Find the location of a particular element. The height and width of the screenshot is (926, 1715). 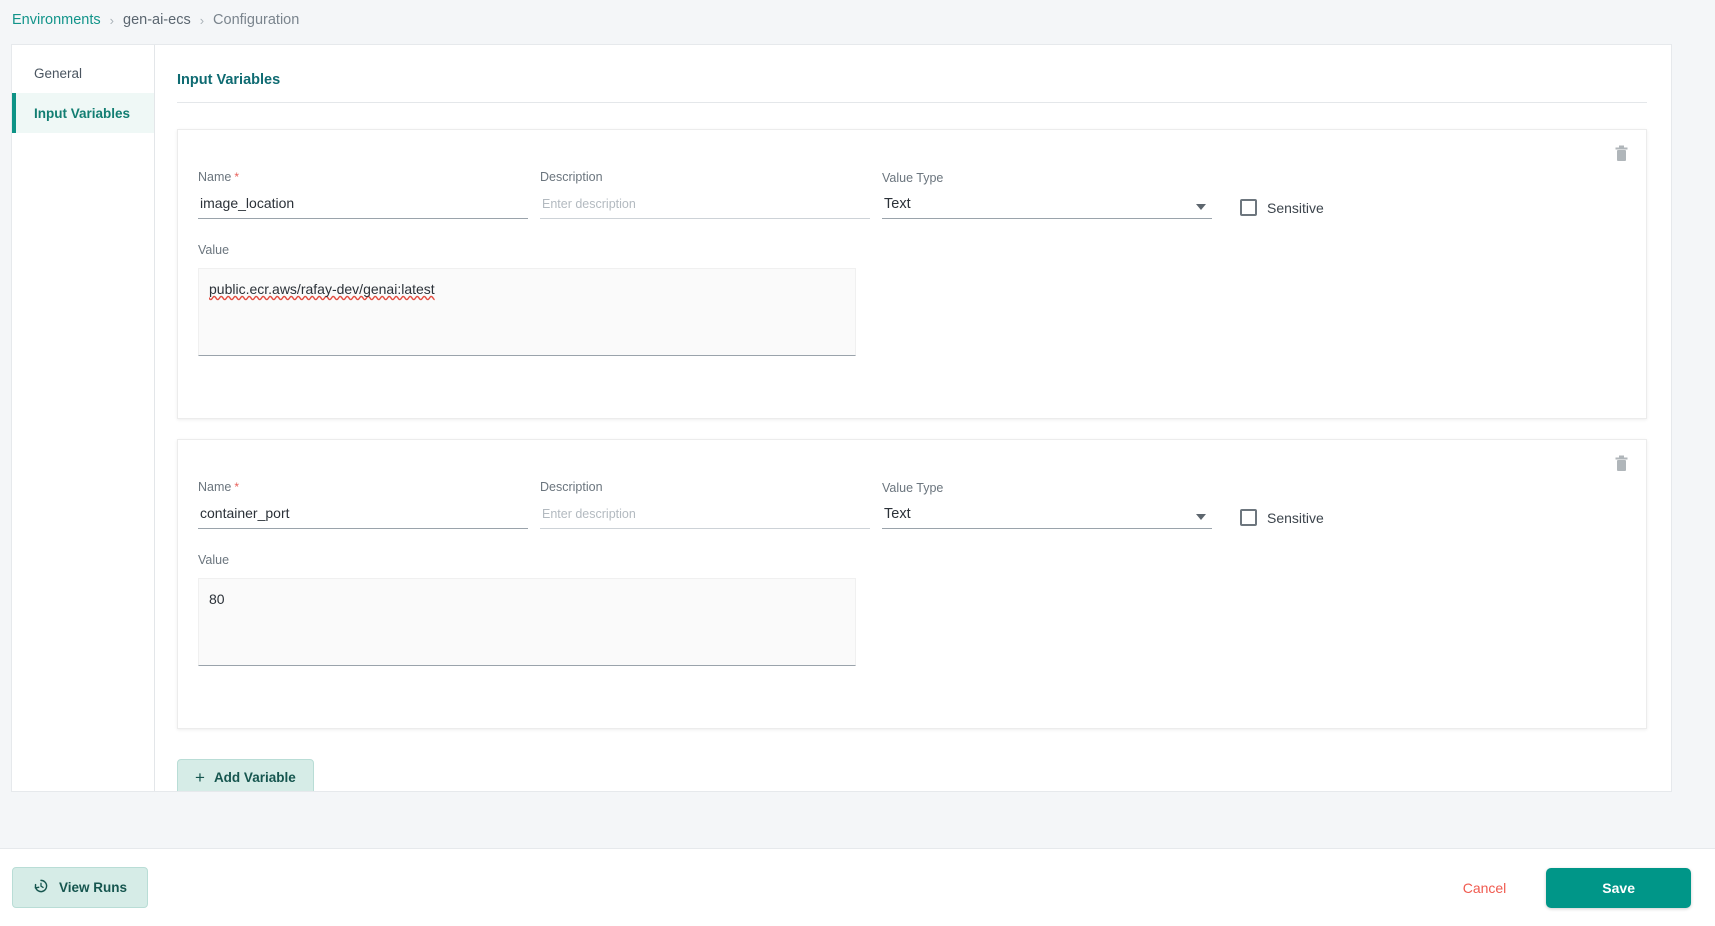

value-field-group: Value 80 is located at coordinates (527, 609).